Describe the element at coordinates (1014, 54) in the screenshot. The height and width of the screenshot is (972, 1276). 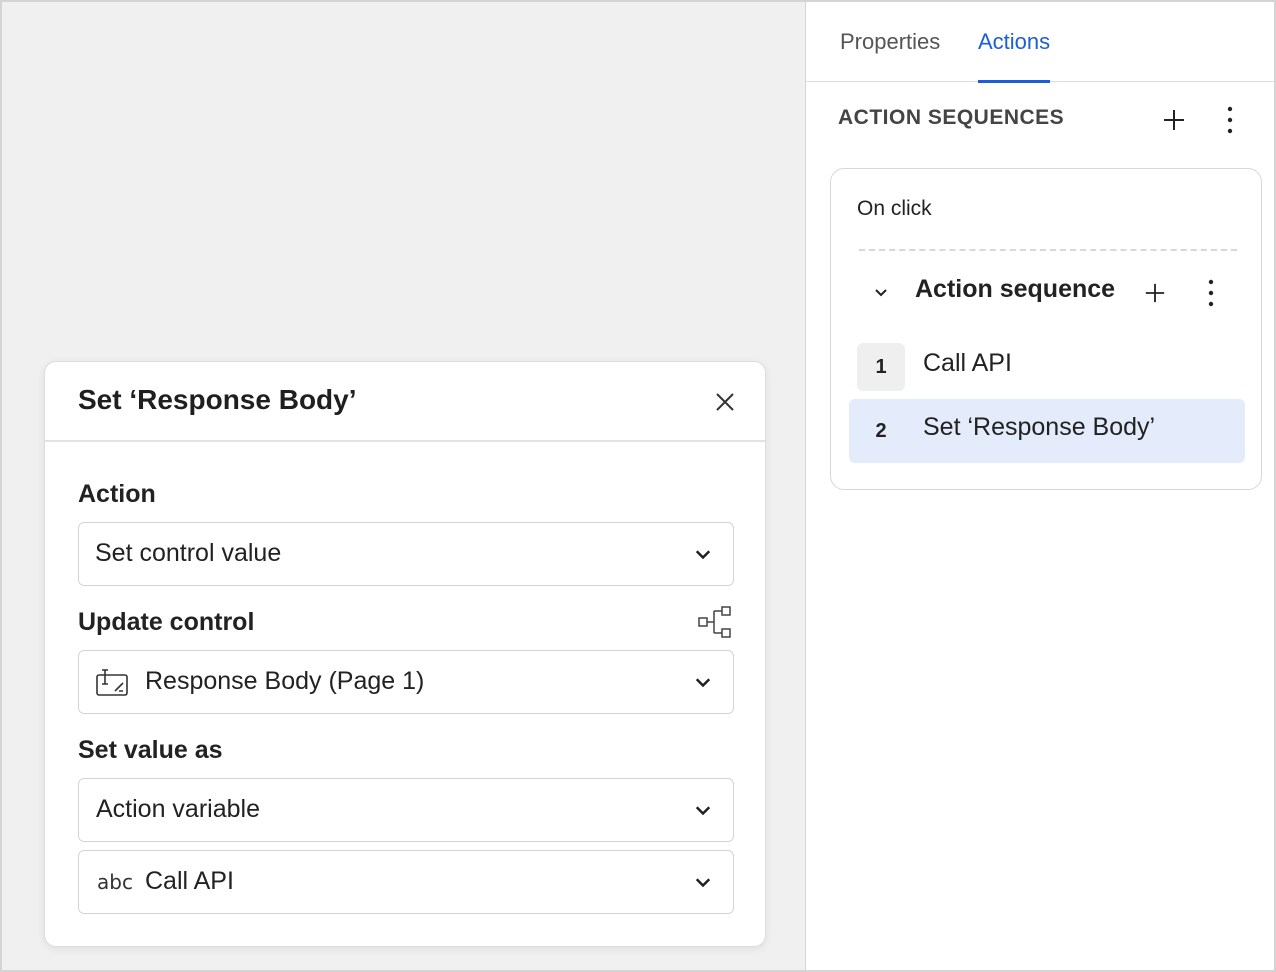
I see `tab-actions: Actions` at that location.